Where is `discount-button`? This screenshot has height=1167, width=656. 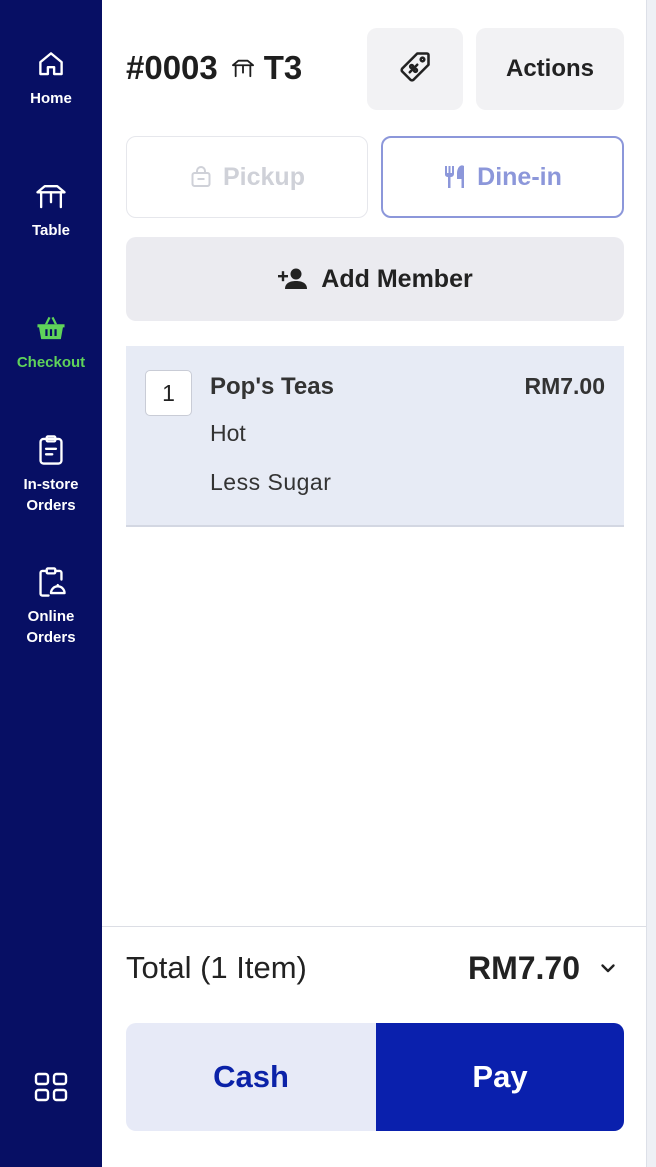 discount-button is located at coordinates (415, 69).